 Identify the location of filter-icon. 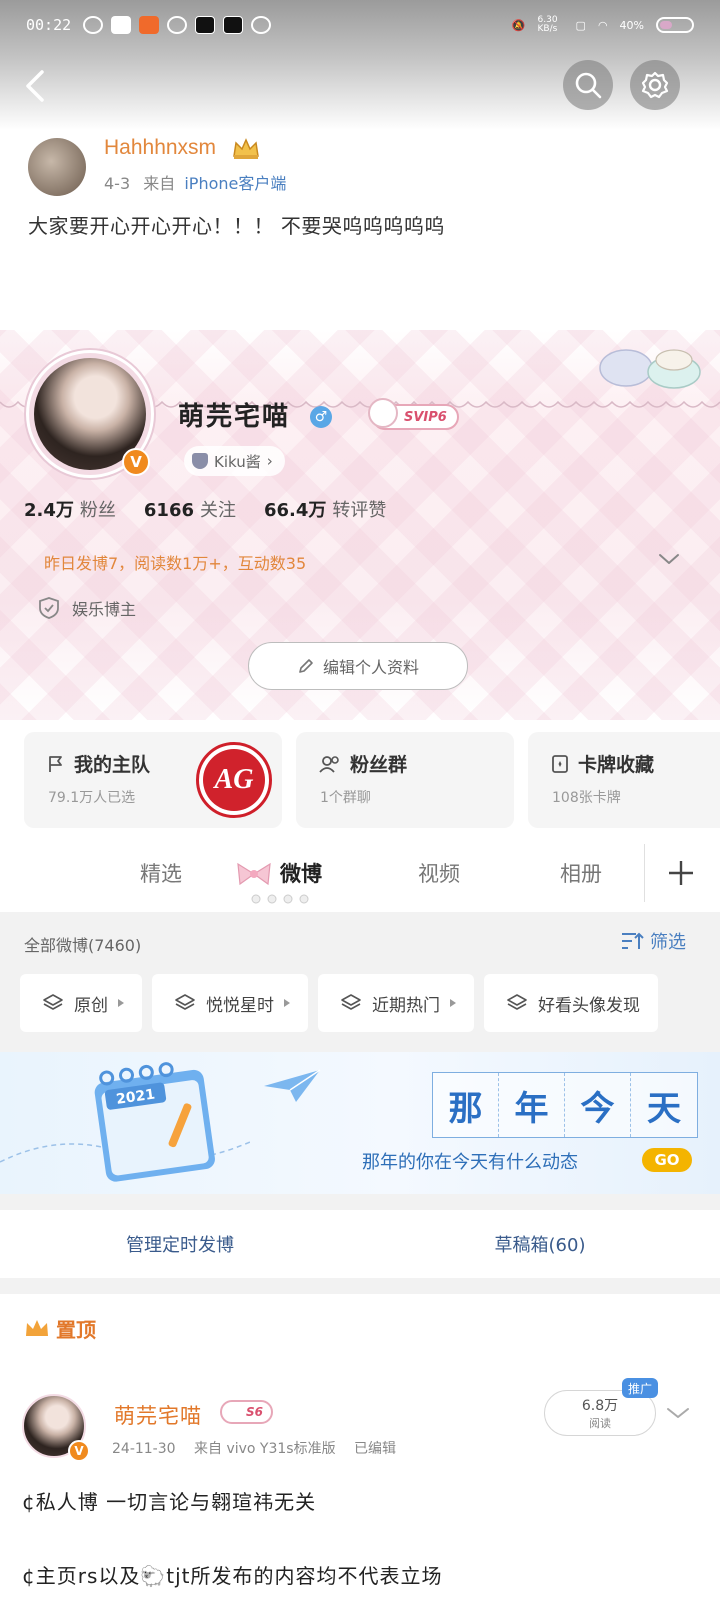
(633, 940).